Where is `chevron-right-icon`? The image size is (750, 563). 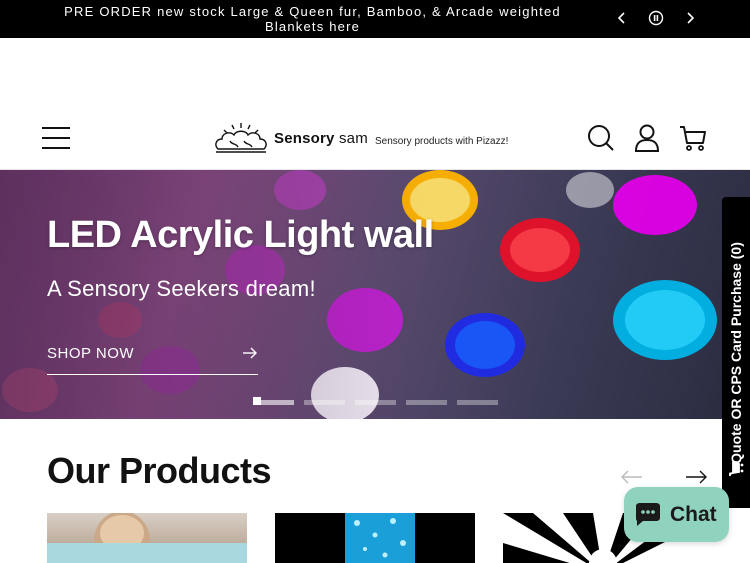
chevron-right-icon is located at coordinates (690, 18).